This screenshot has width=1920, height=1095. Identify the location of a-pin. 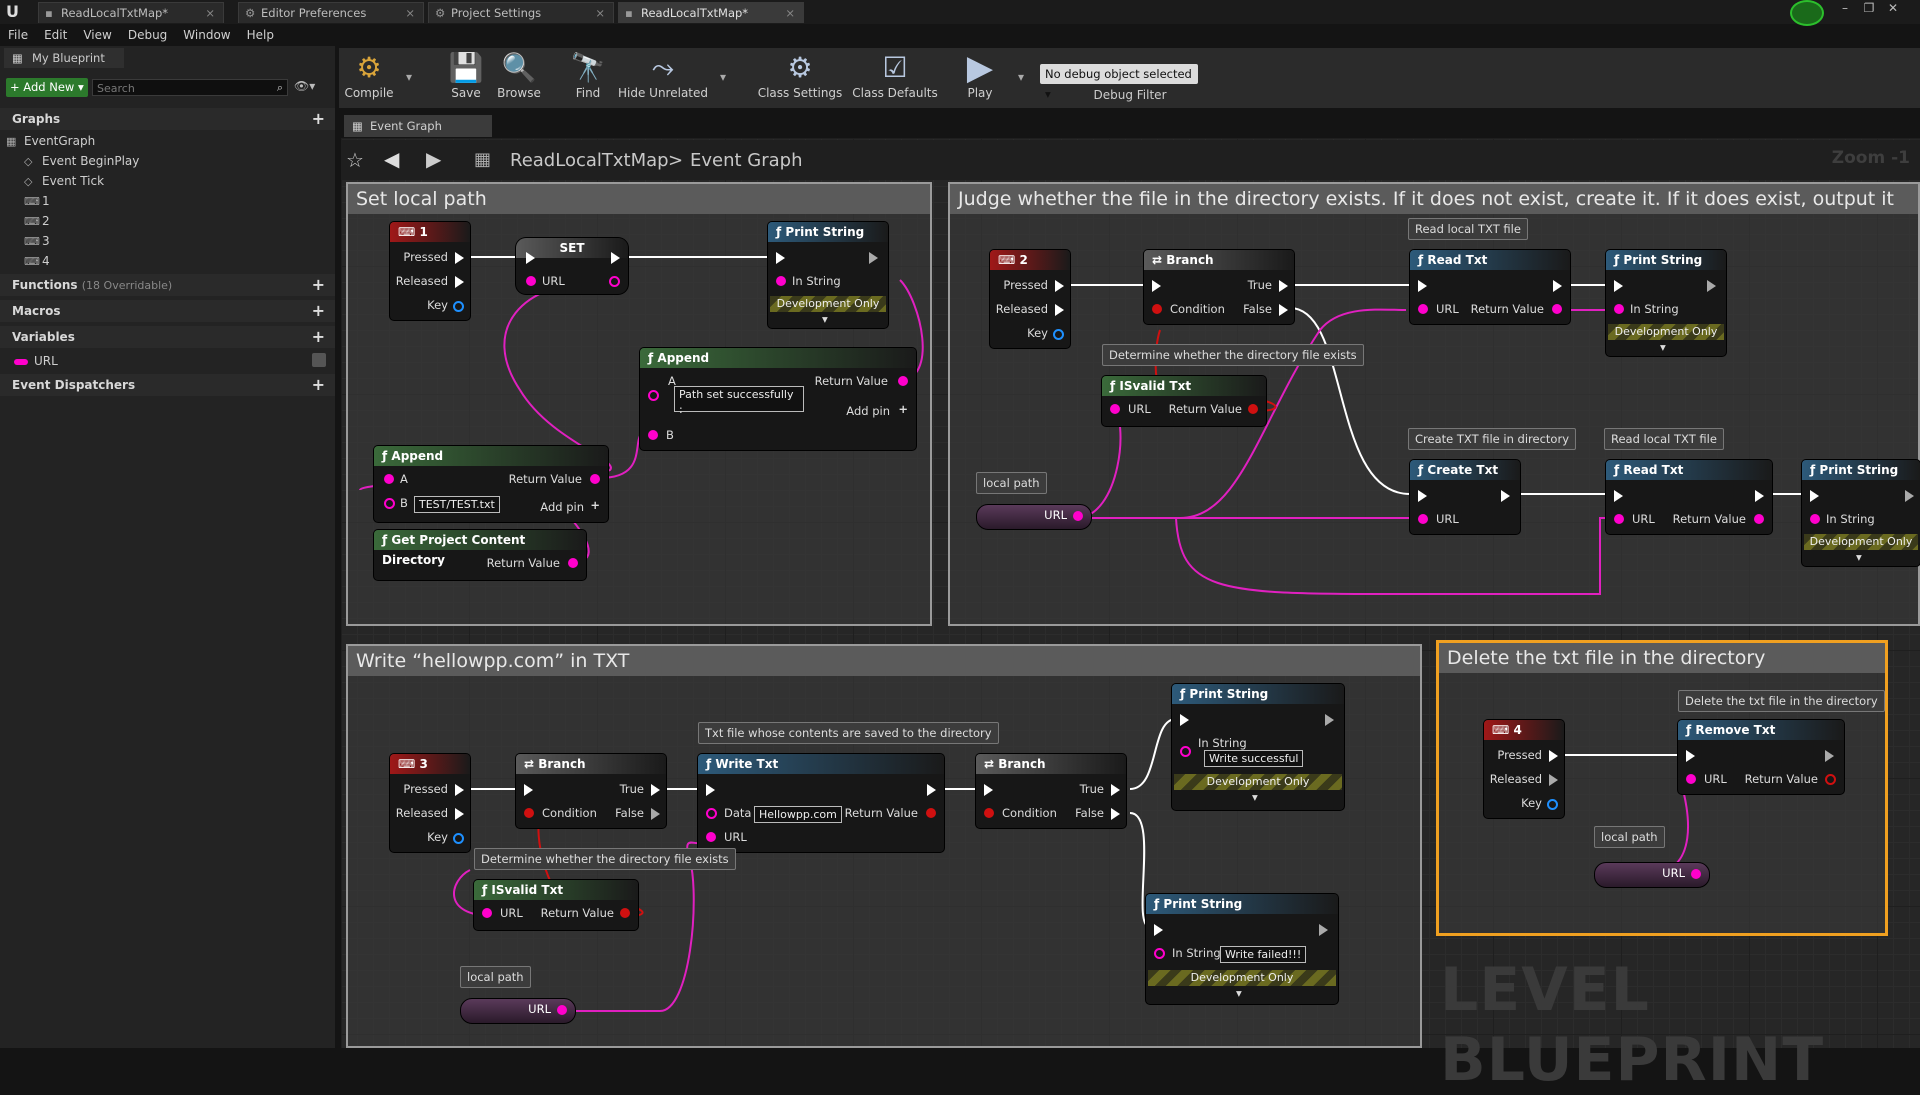
(653, 395).